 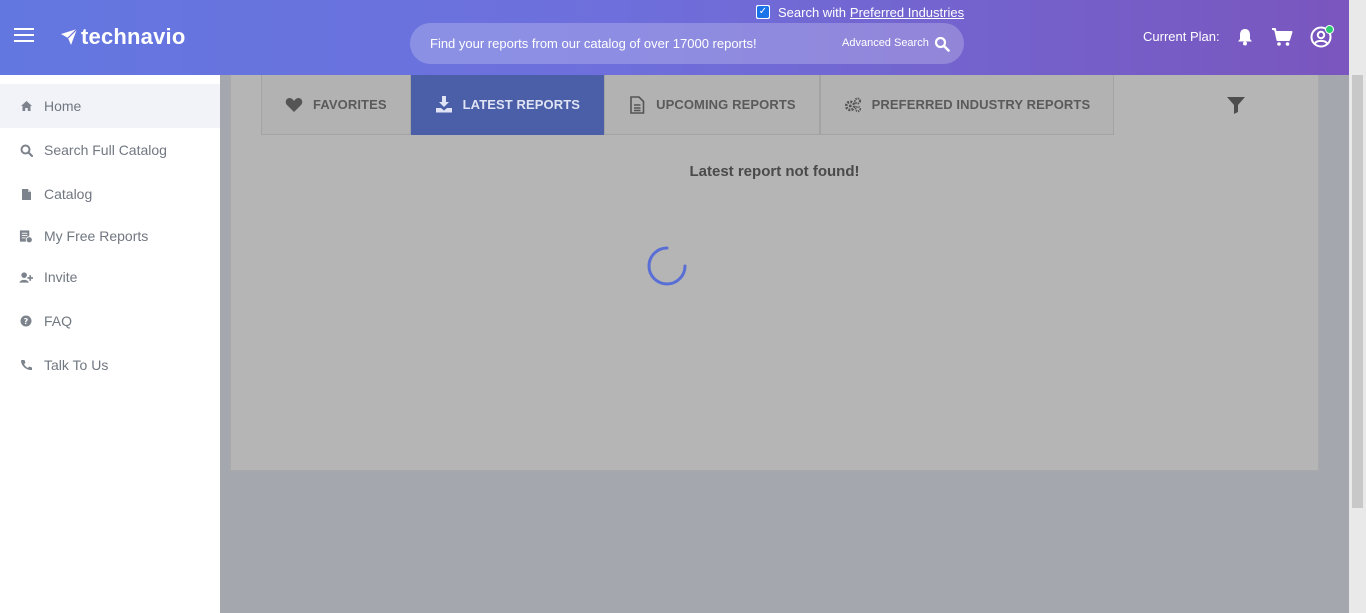 I want to click on sidebar-item-catalog: Catalog, so click(x=110, y=194).